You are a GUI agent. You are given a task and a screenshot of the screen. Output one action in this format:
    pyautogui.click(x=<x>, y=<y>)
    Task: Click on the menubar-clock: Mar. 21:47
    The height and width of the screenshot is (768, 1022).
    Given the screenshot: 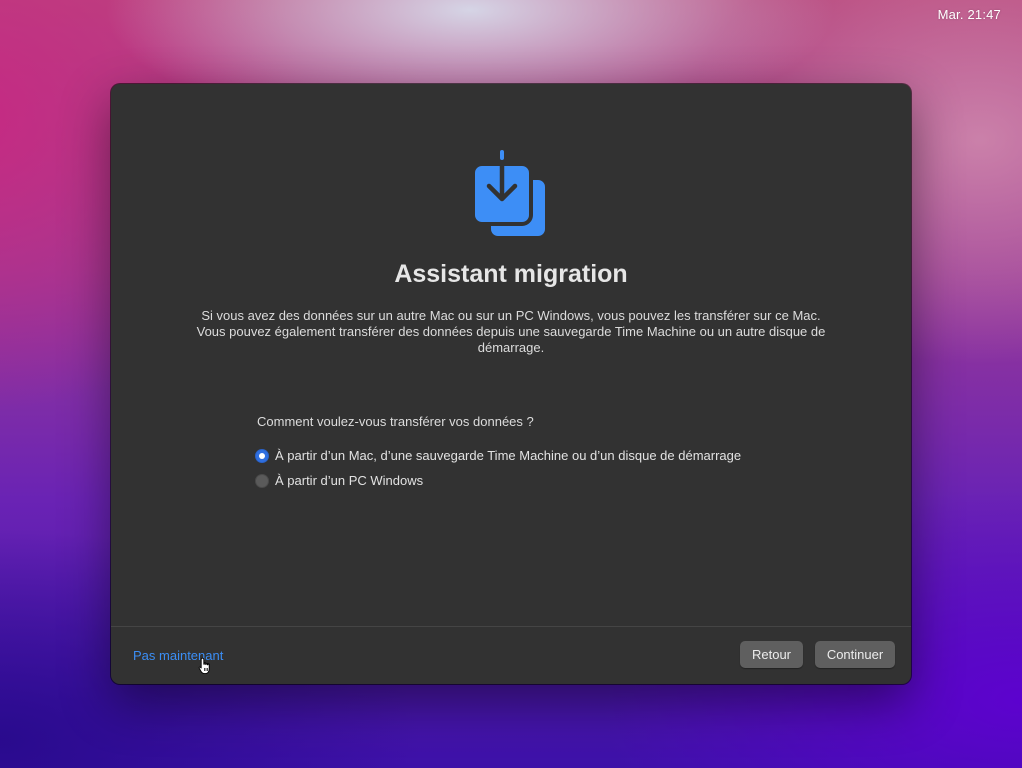 What is the action you would take?
    pyautogui.click(x=969, y=14)
    